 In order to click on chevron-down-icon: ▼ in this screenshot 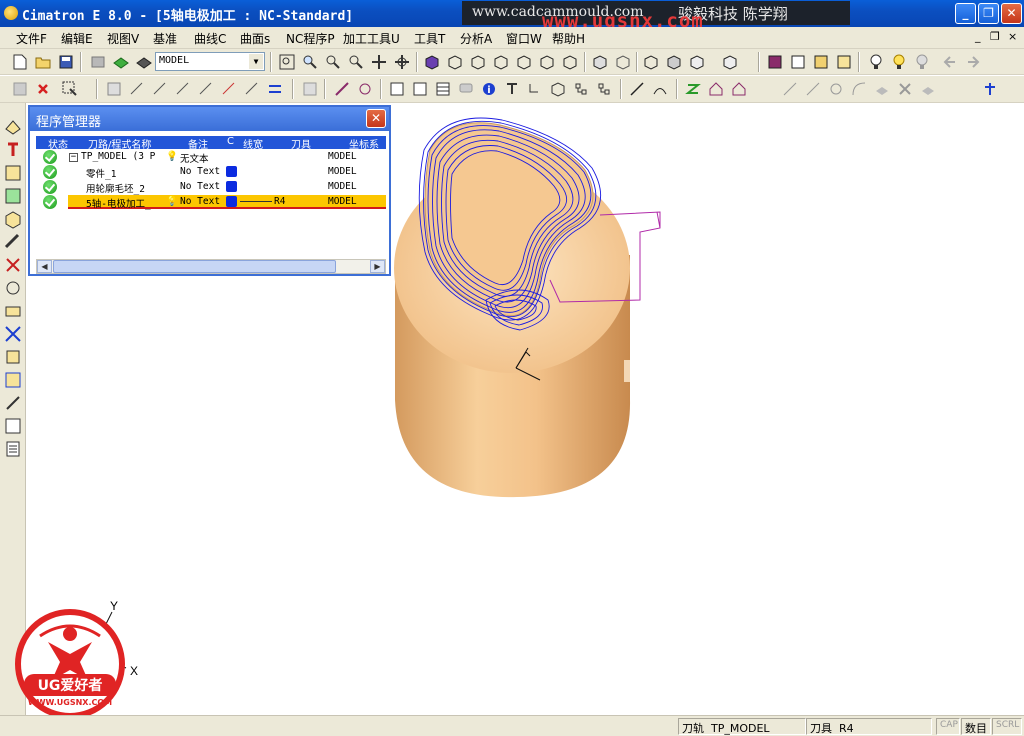, I will do `click(256, 61)`.